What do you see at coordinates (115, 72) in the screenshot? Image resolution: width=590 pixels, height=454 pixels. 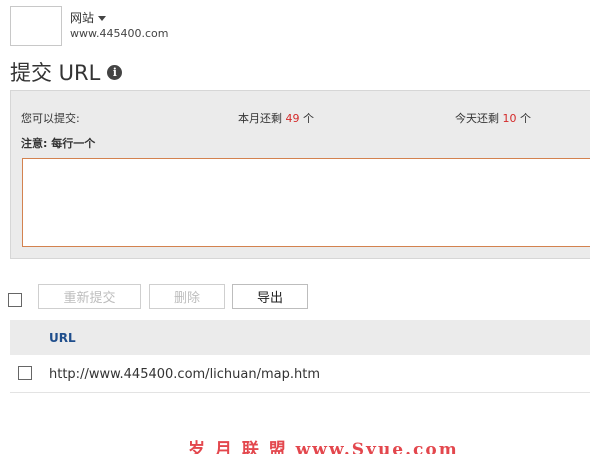 I see `info-icon: i` at bounding box center [115, 72].